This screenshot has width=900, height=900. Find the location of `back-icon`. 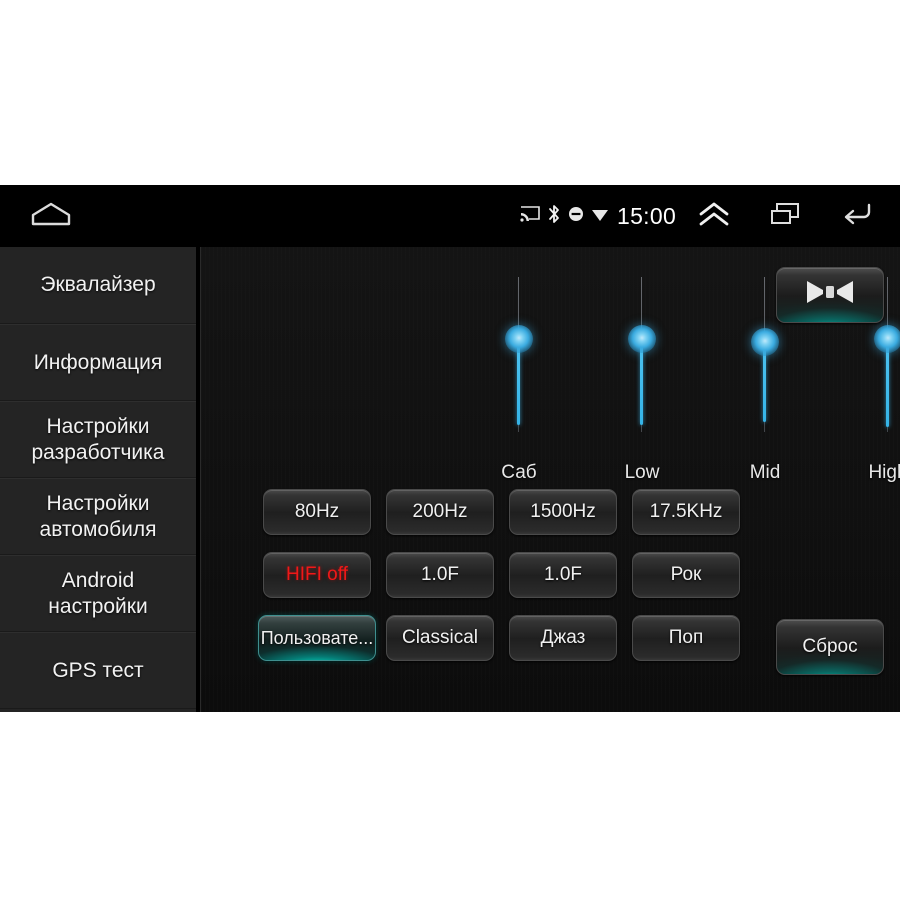

back-icon is located at coordinates (857, 216).